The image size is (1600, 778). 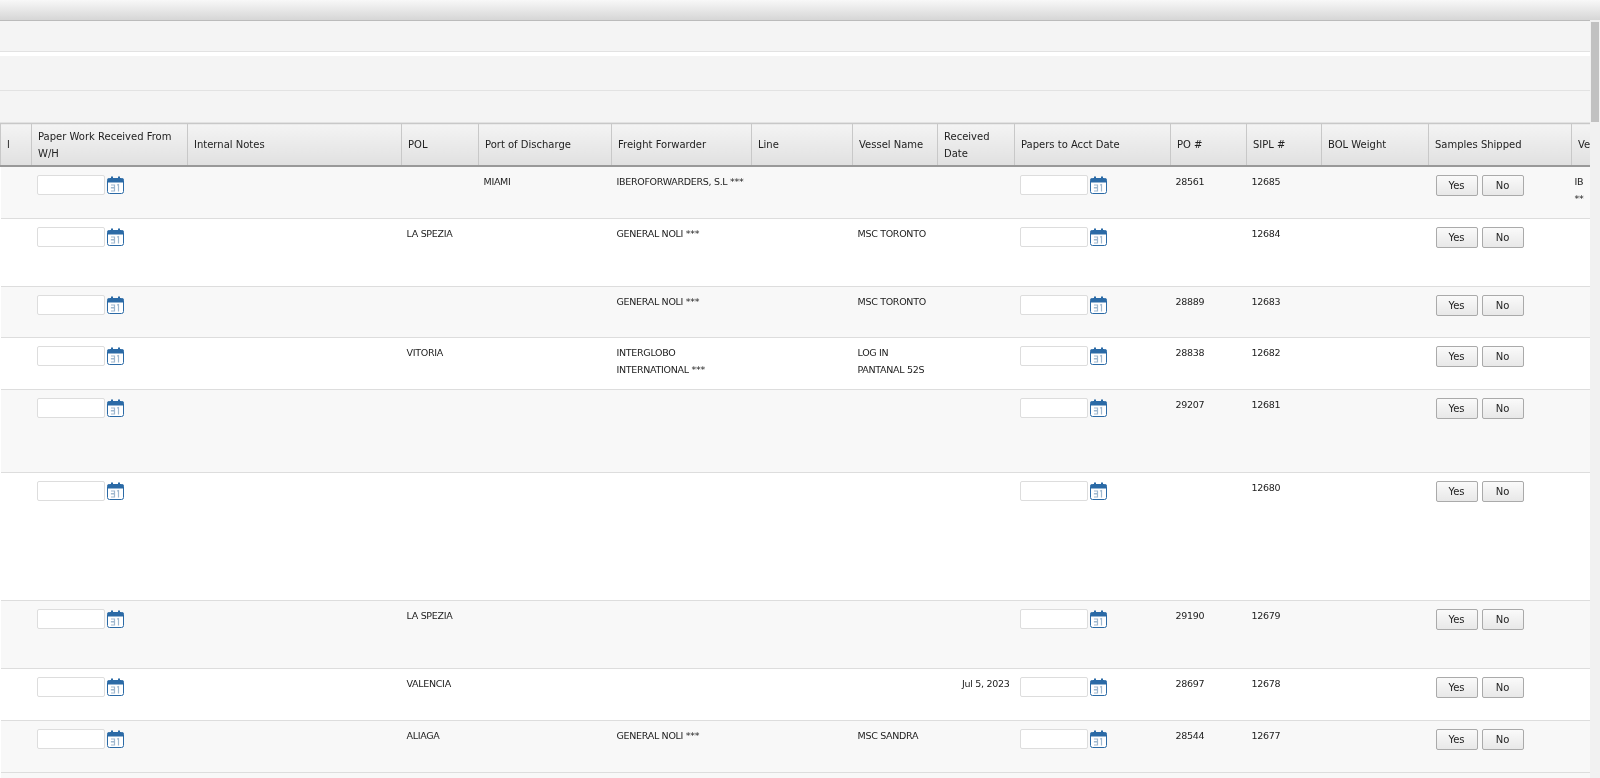 I want to click on scrollbar-thumb, so click(x=1595, y=72).